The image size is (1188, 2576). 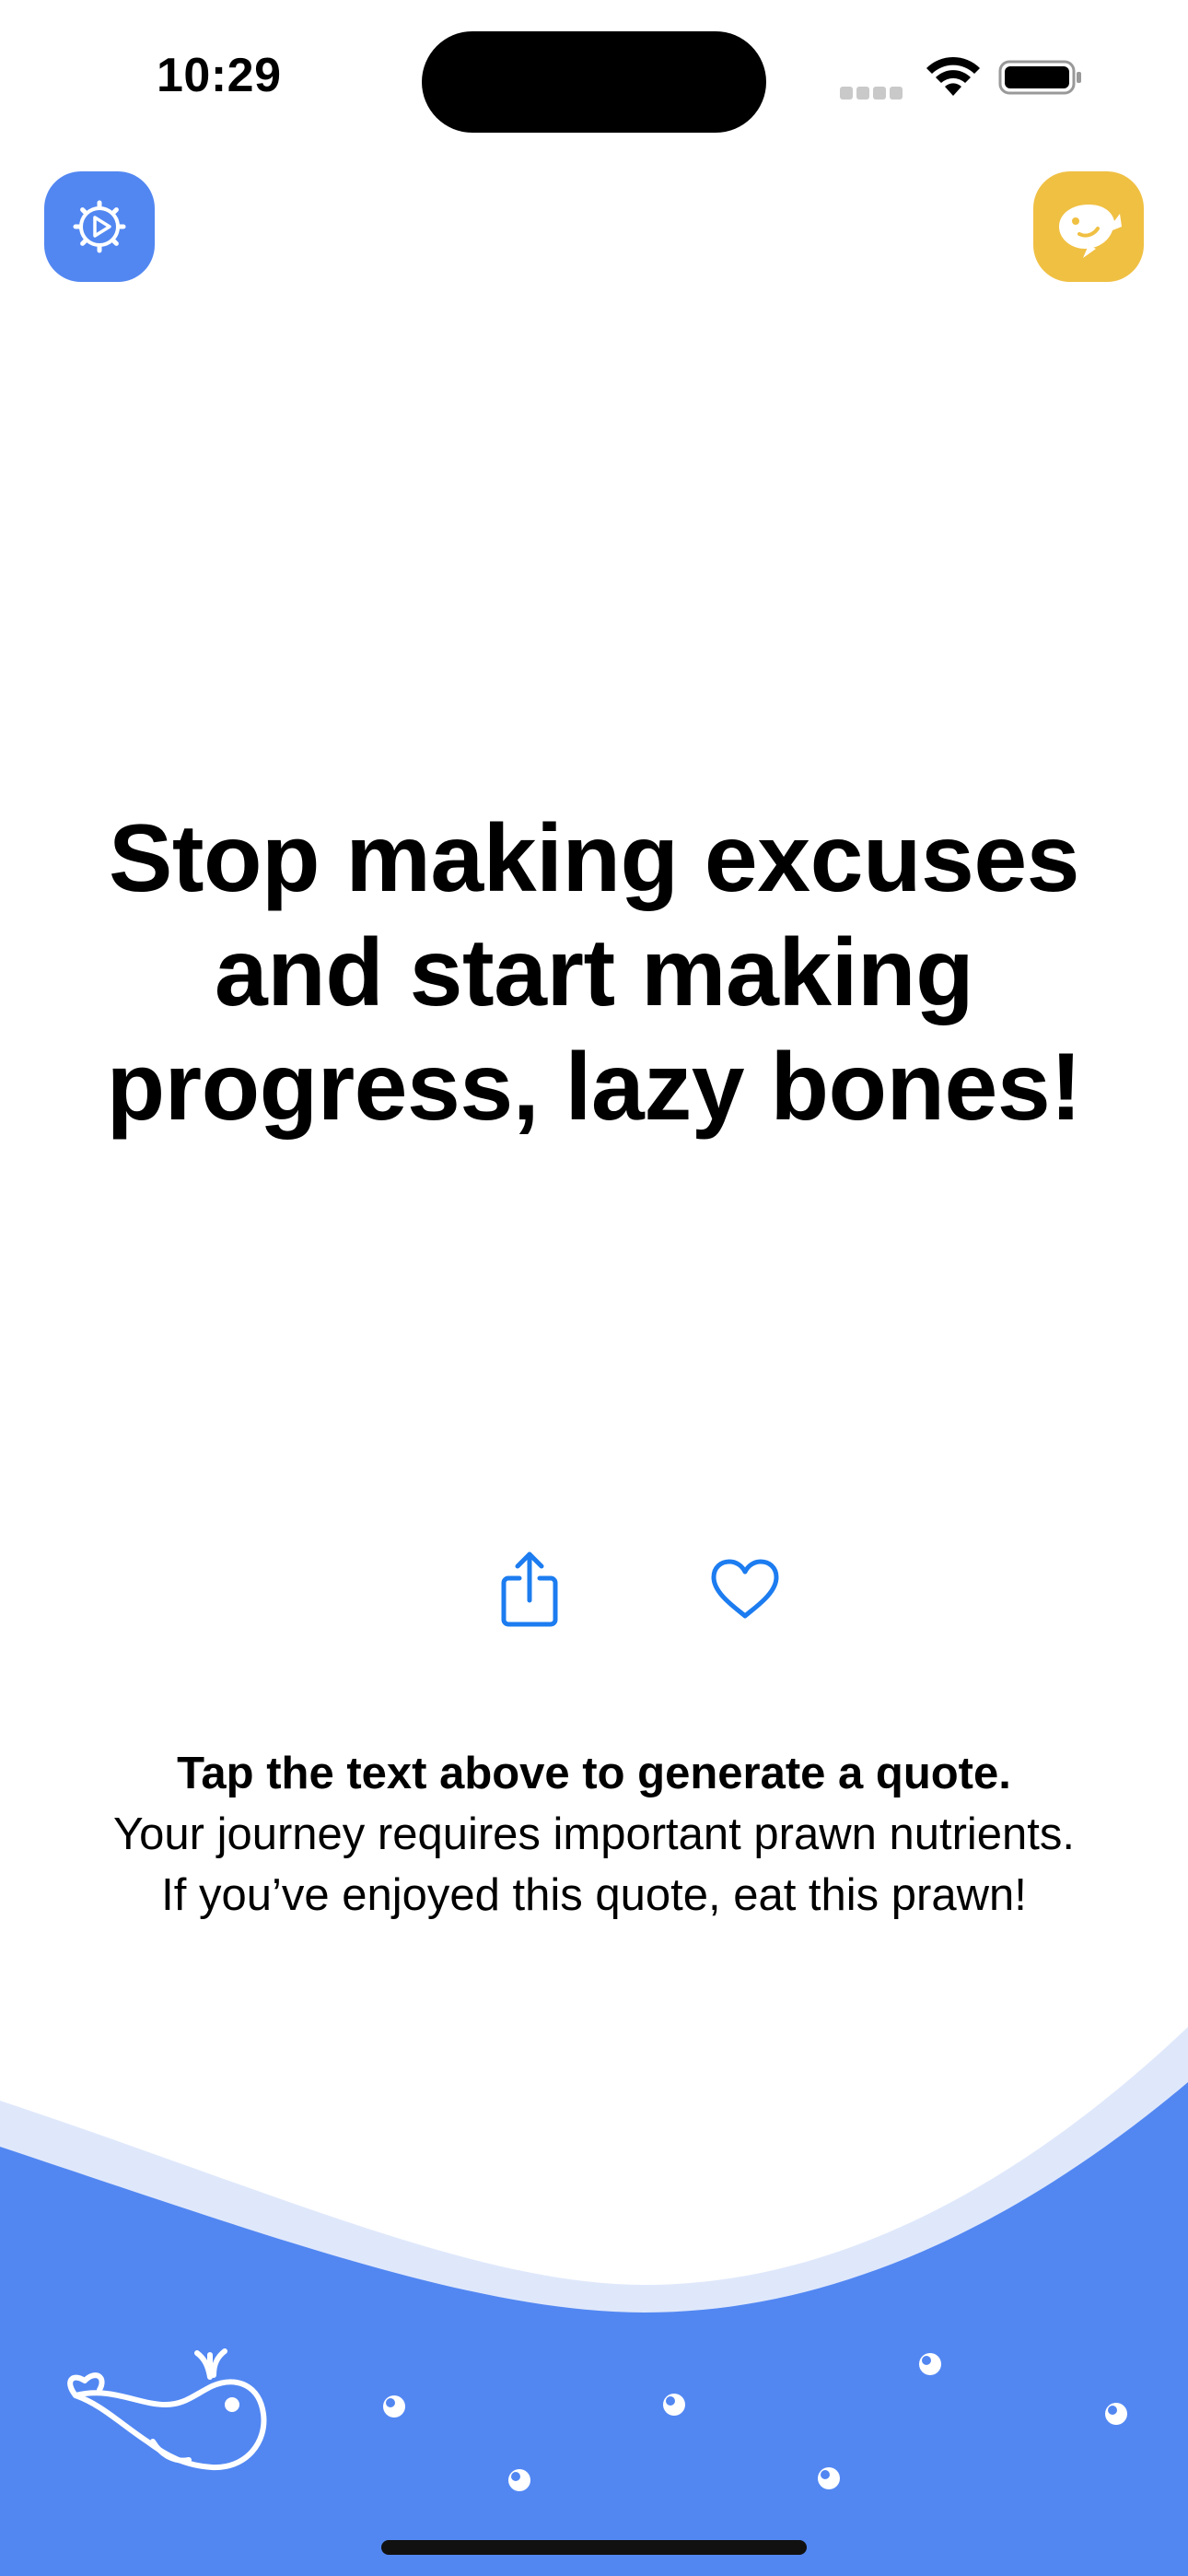 I want to click on battery-icon, so click(x=1039, y=77).